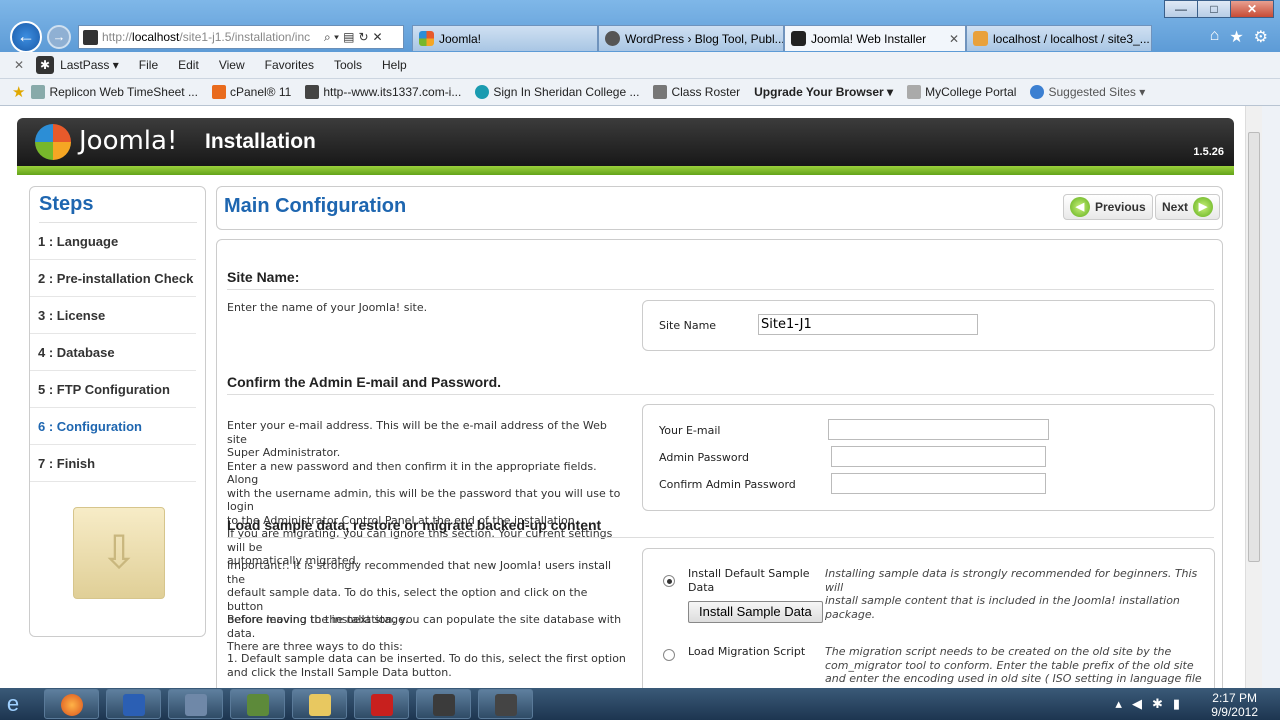 The image size is (1280, 720). I want to click on search-icon: ⌕ ▾, so click(331, 37).